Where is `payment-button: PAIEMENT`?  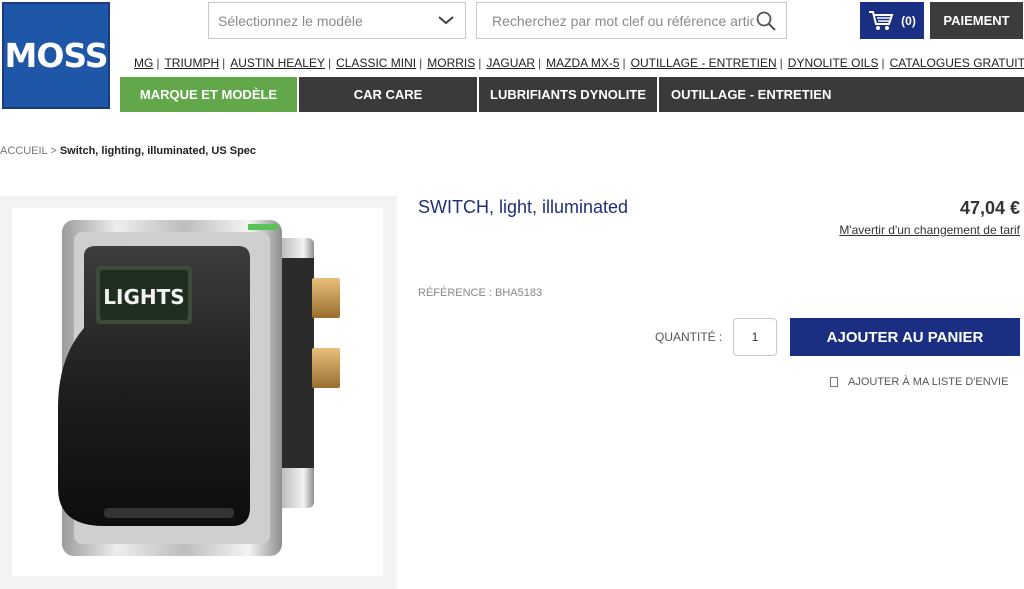
payment-button: PAIEMENT is located at coordinates (976, 20).